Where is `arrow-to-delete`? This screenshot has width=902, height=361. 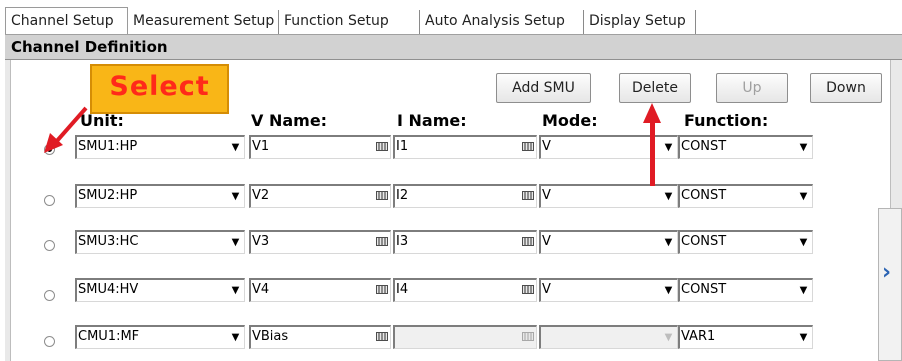
arrow-to-delete is located at coordinates (652, 144).